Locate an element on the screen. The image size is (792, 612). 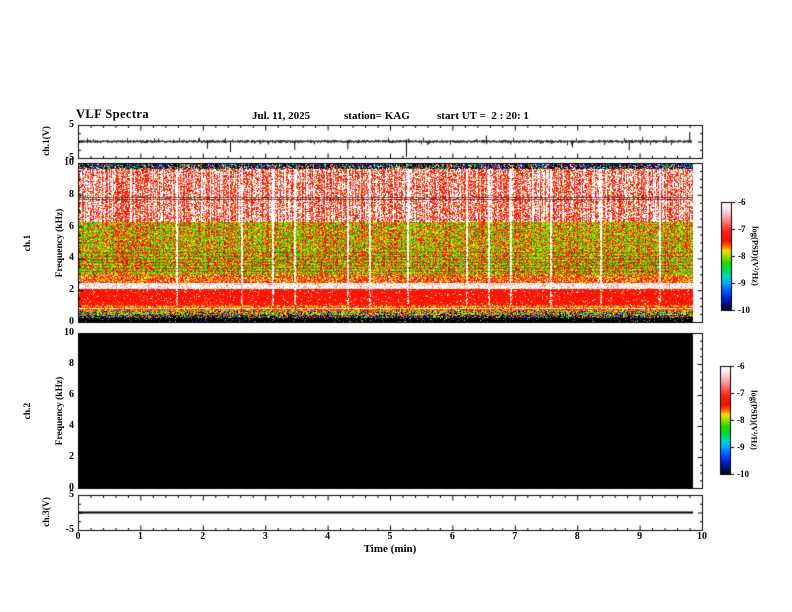
colorbar1-tick-label: -6 is located at coordinates (742, 202).